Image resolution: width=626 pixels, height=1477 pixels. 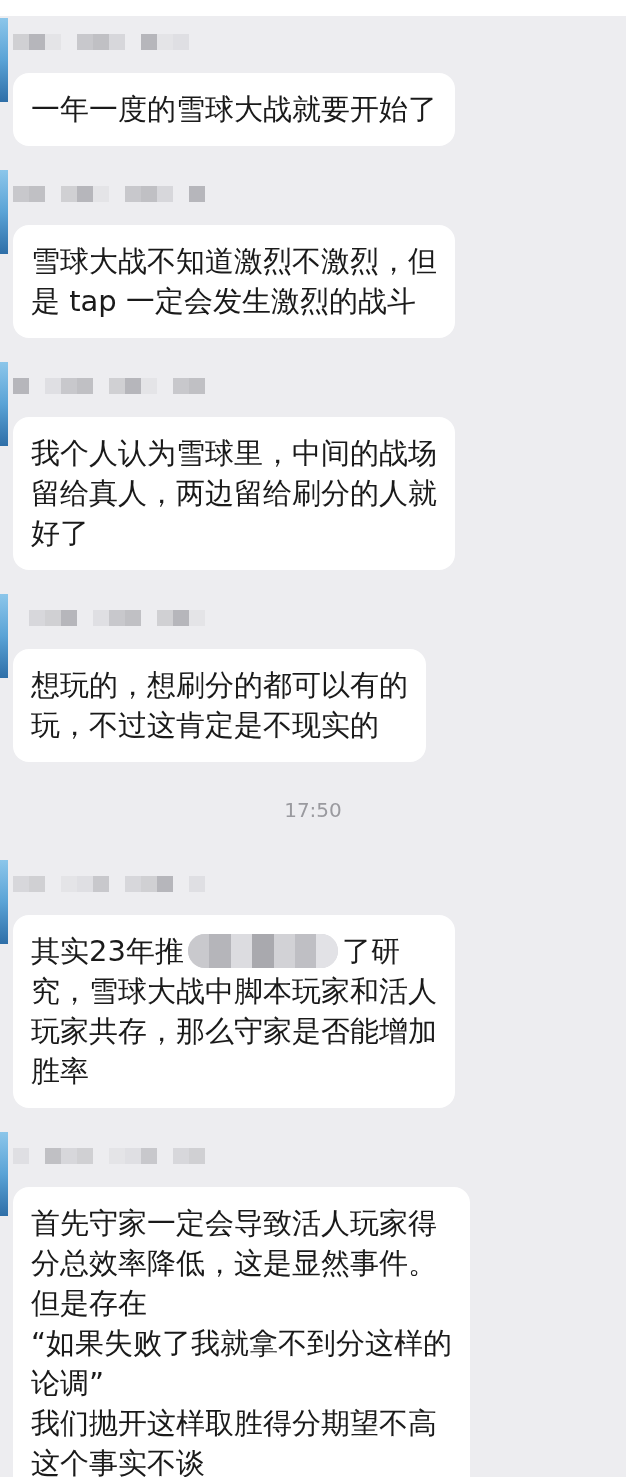 What do you see at coordinates (234, 1011) in the screenshot?
I see `message-bubble: 其实23年推 了研 究，雪球大战中脚本玩家和活人 玩家共存，那么守家是否能增加 胜率` at bounding box center [234, 1011].